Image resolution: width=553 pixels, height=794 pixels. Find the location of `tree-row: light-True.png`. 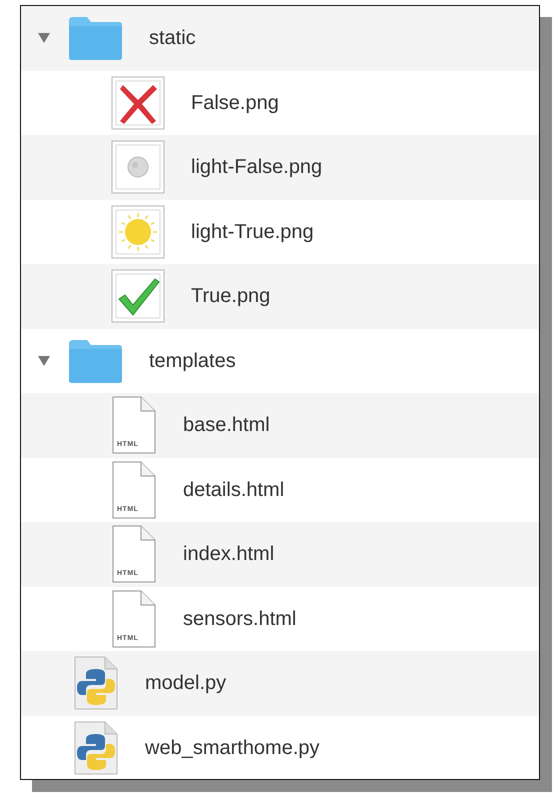

tree-row: light-True.png is located at coordinates (280, 232).